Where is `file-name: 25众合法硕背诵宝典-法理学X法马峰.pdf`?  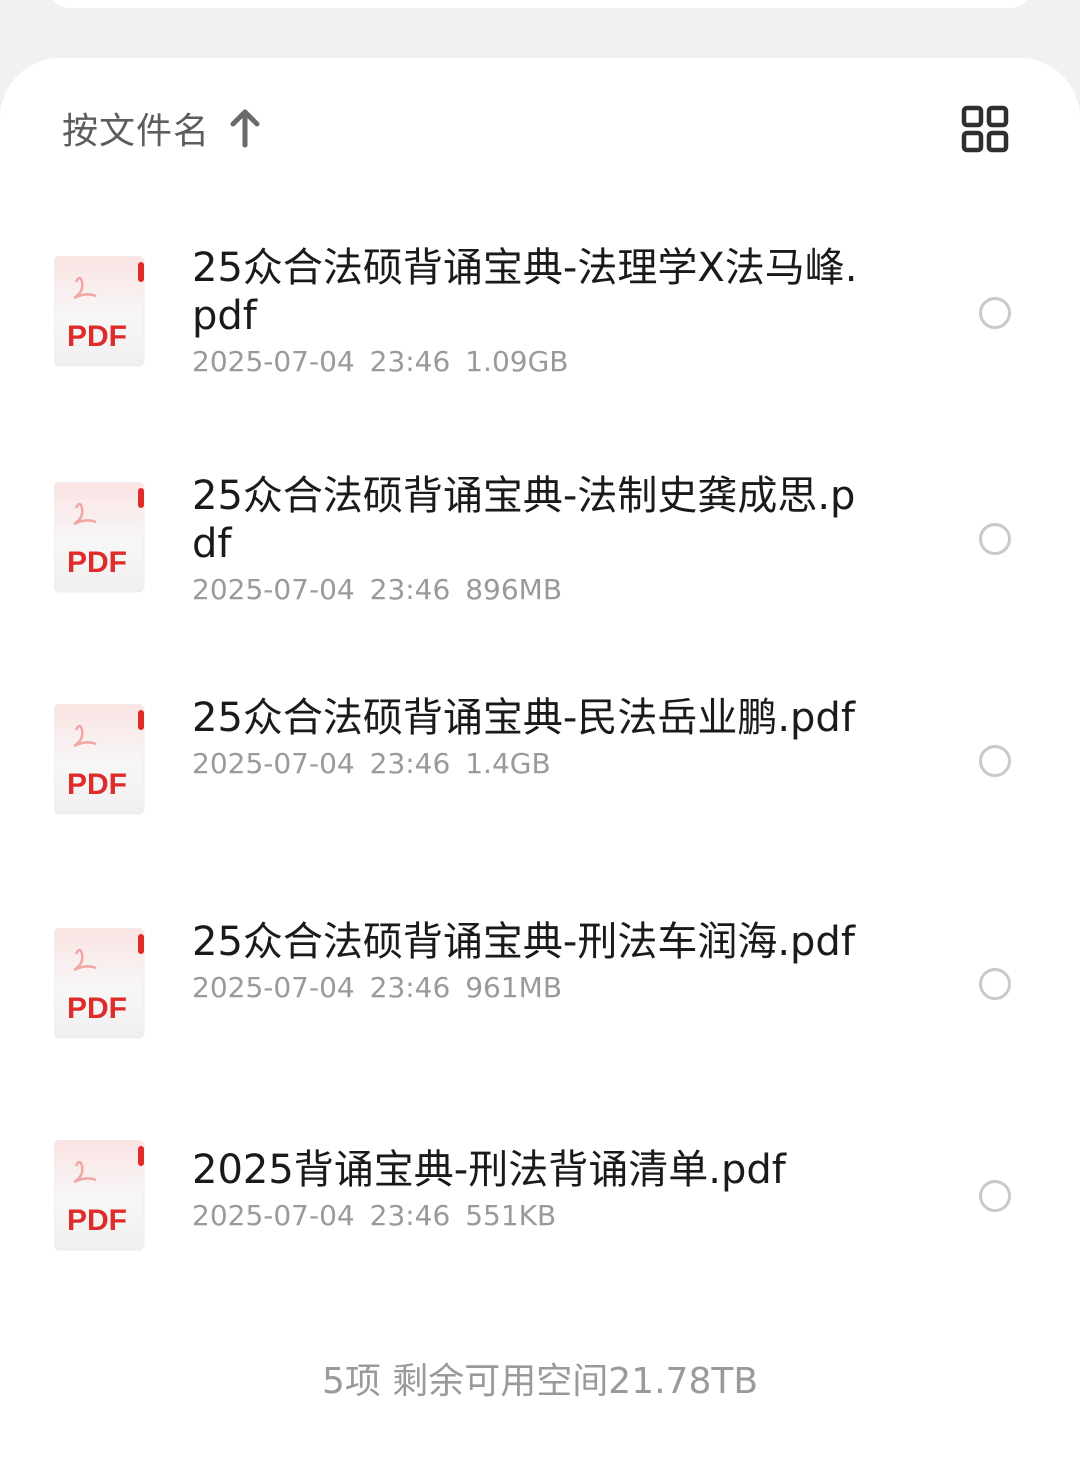
file-name: 25众合法硕背诵宝典-法理学X法马峰.pdf is located at coordinates (525, 292).